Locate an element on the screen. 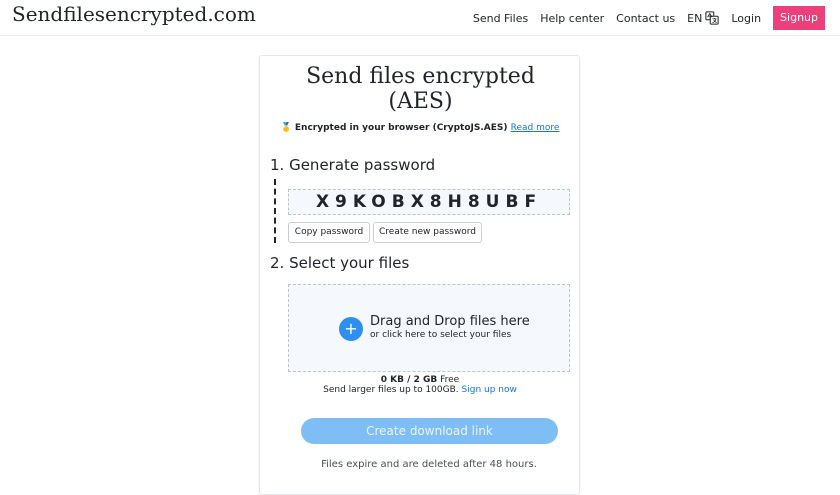 The width and height of the screenshot is (840, 495). dropzone-sub-text: or click here to select your files is located at coordinates (441, 335).